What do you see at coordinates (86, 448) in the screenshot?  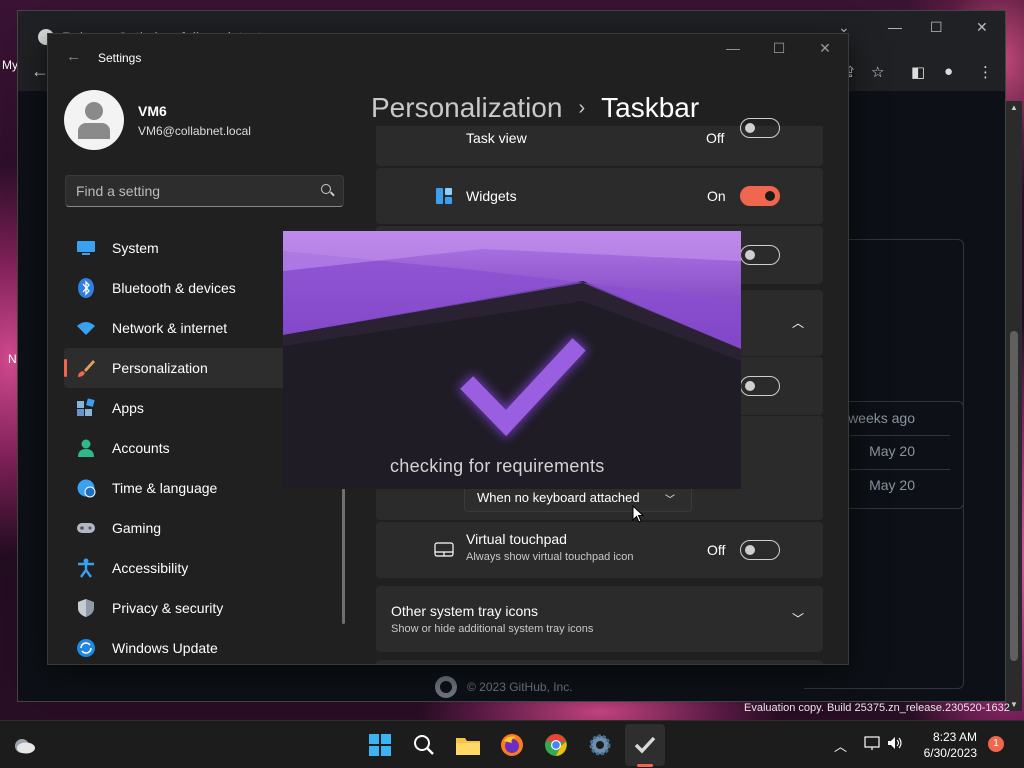 I see `person-icon` at bounding box center [86, 448].